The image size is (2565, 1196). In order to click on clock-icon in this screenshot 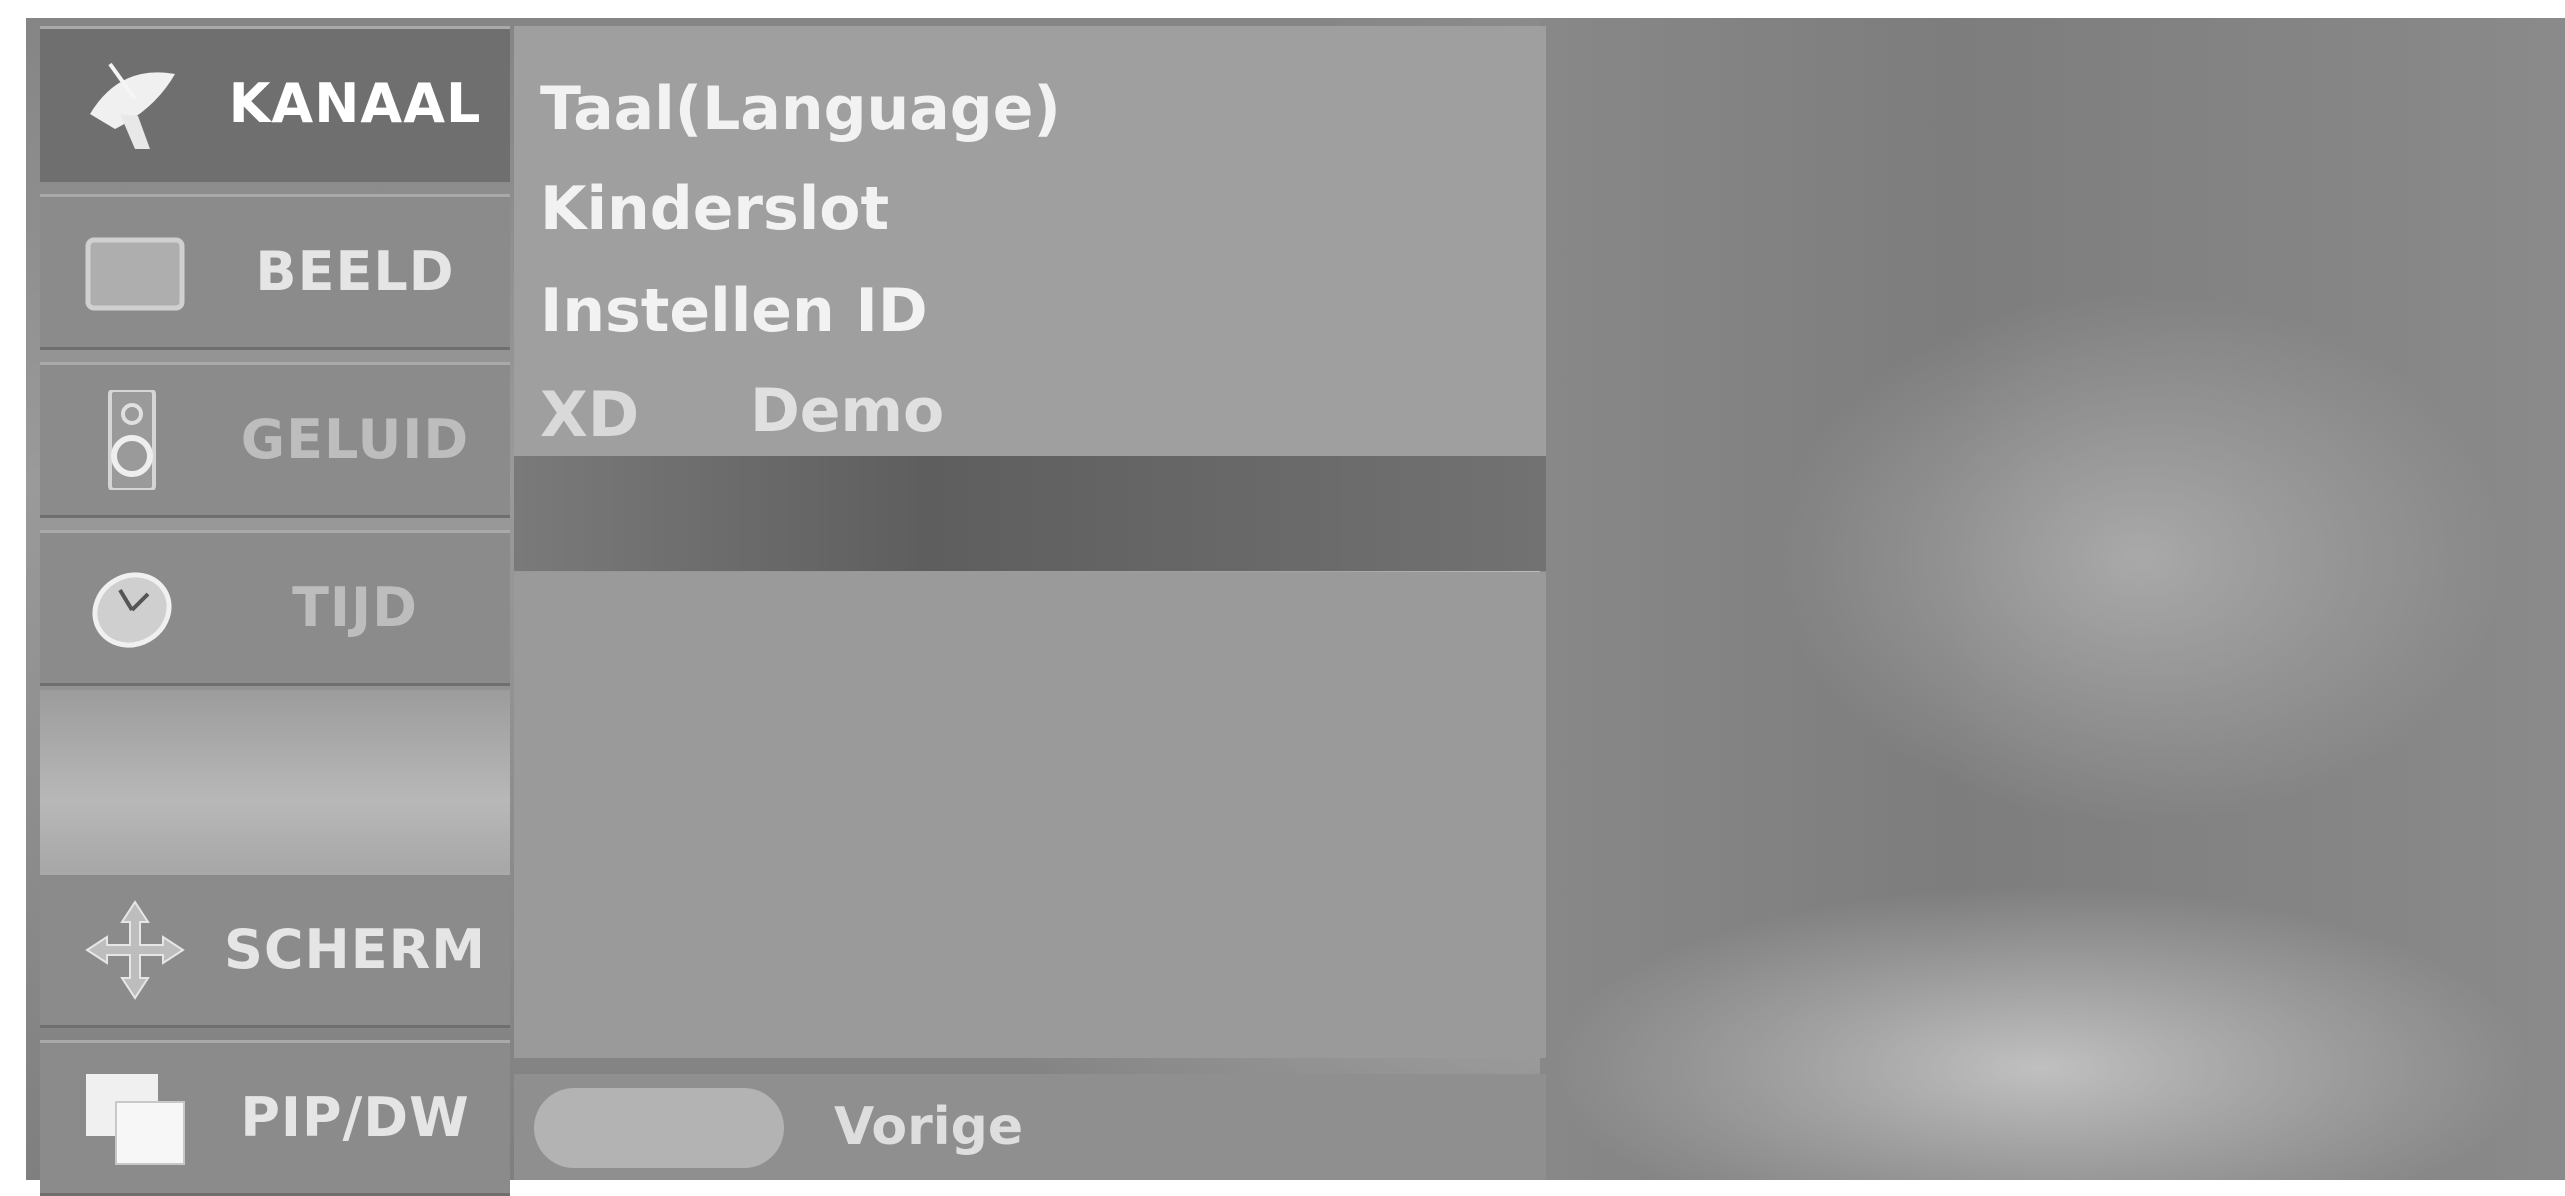, I will do `click(132, 610)`.